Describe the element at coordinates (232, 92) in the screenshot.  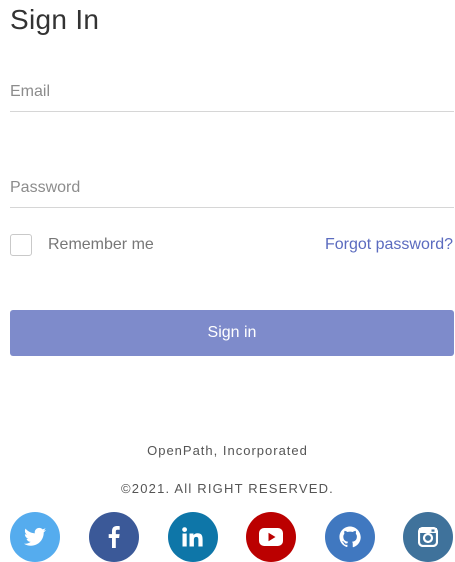
I see `email-field` at that location.